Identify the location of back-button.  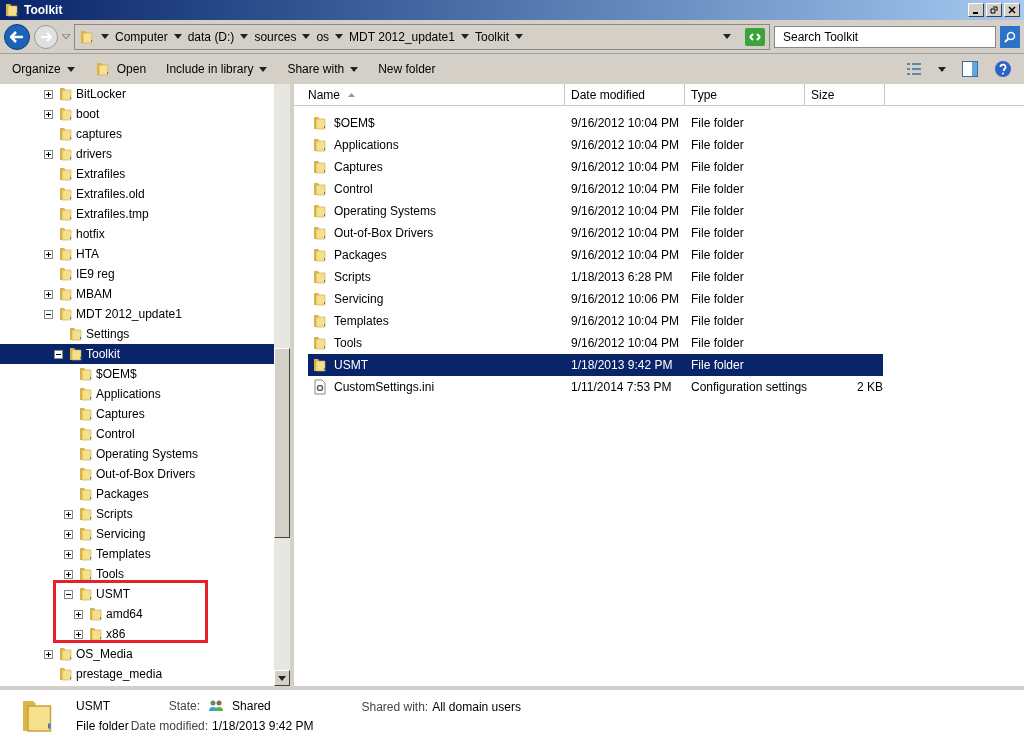
(17, 36).